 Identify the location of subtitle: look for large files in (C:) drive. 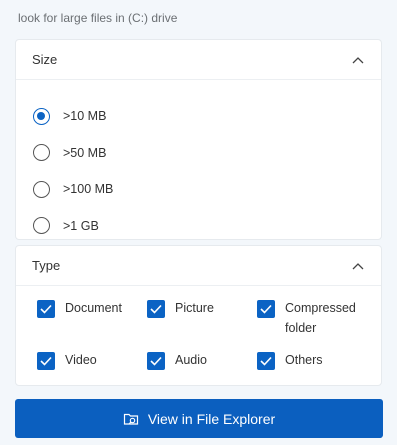
(98, 18).